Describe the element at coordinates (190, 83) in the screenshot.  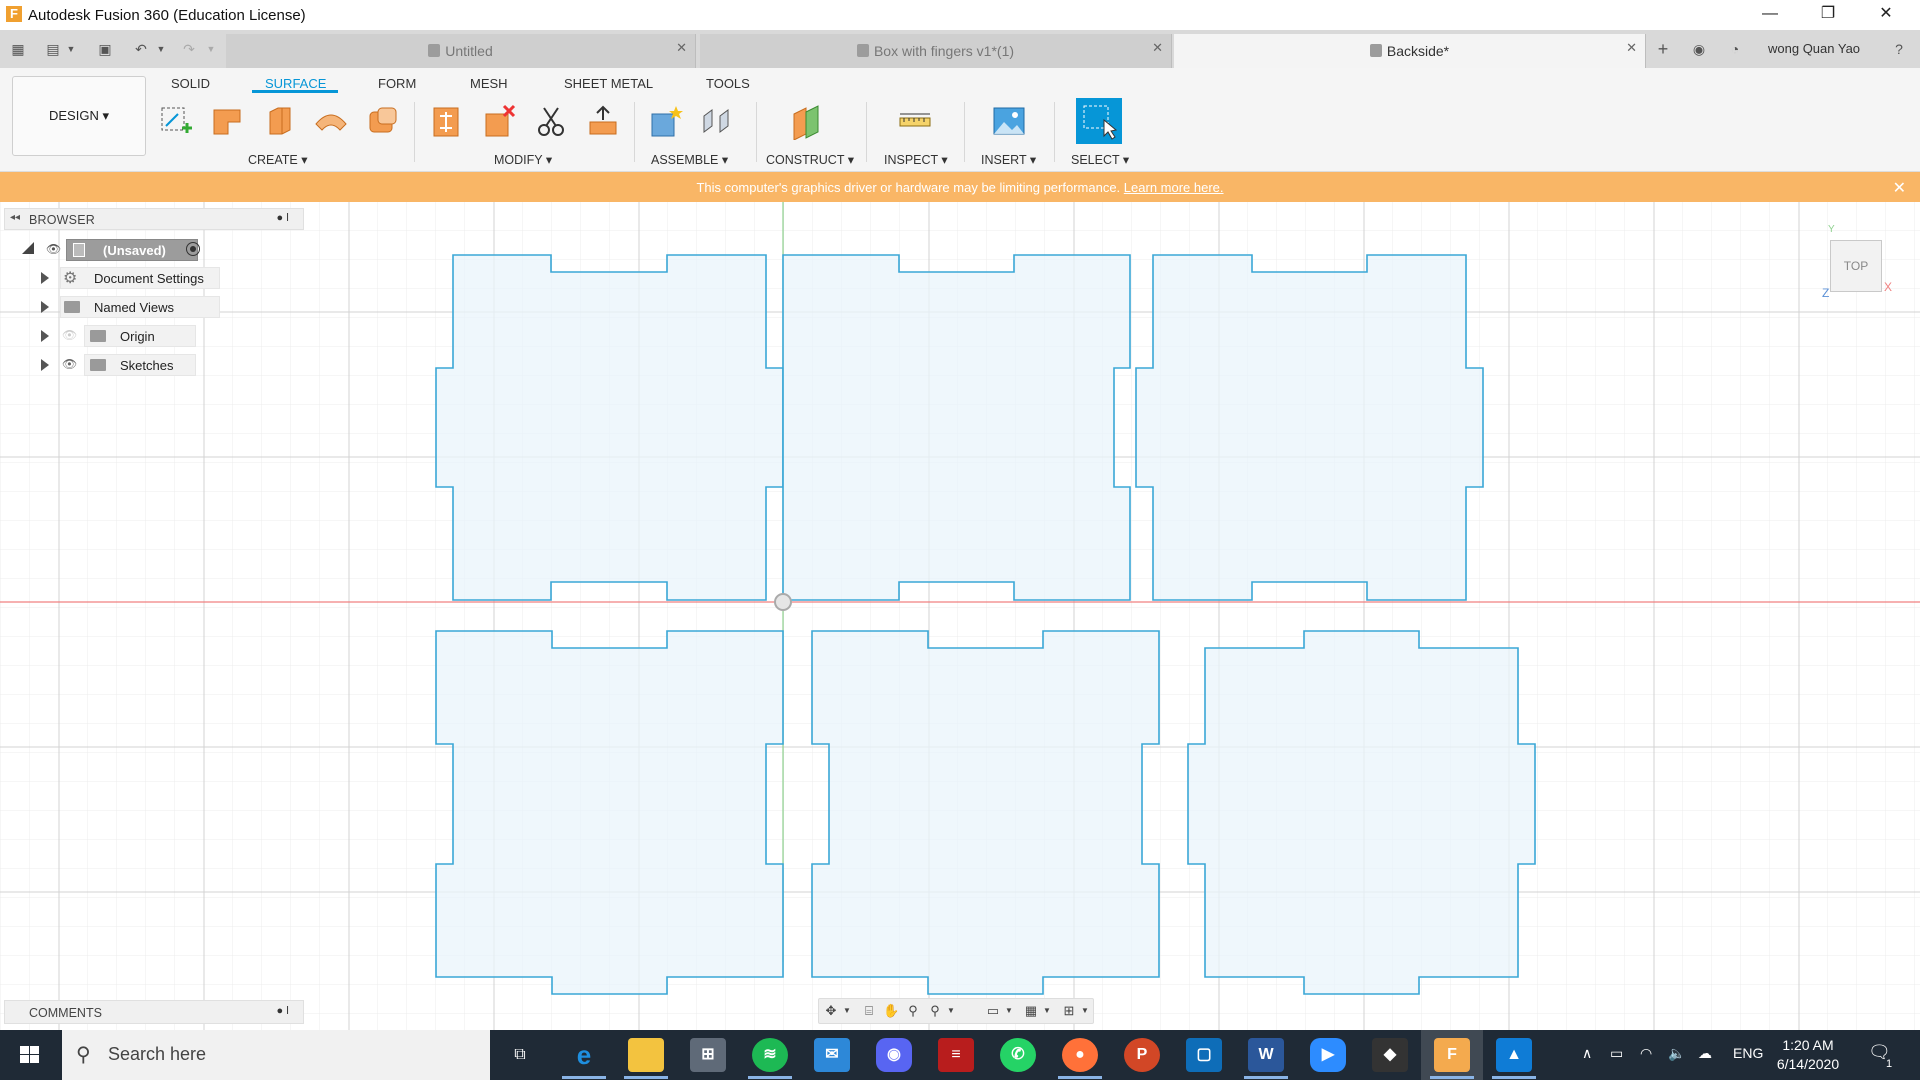
I see `tab-solid: SOLID` at that location.